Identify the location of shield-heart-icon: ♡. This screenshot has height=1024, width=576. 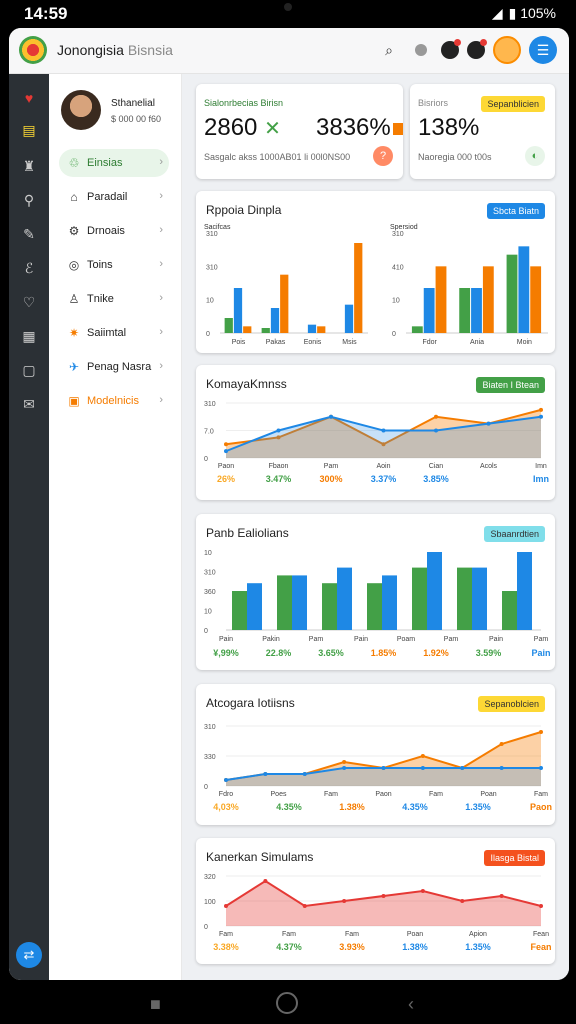
(29, 302).